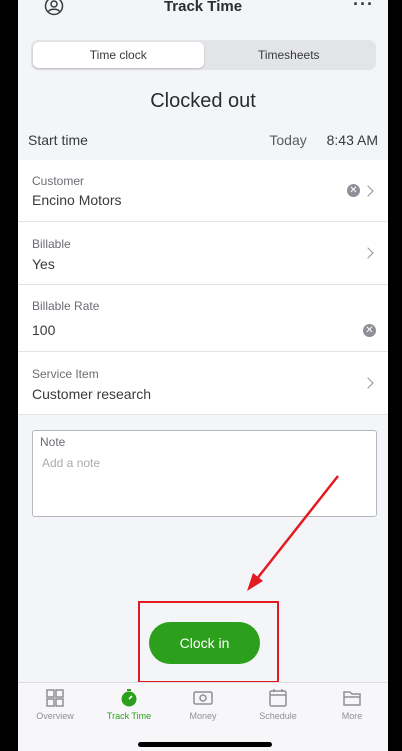 This screenshot has width=402, height=751. I want to click on start-time-label: Start time, so click(58, 140).